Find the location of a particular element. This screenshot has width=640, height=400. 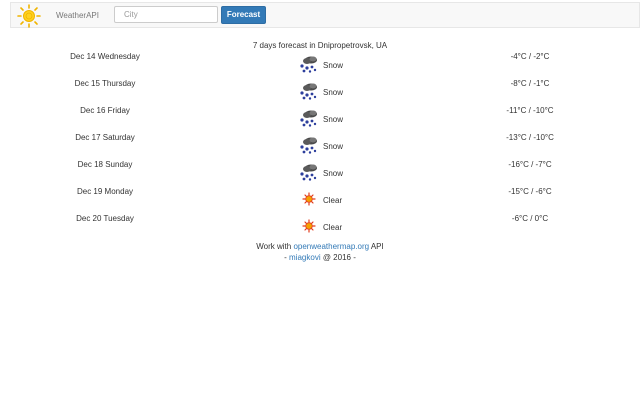

forecast-date: Dec 14 Wednesday is located at coordinates (105, 56).